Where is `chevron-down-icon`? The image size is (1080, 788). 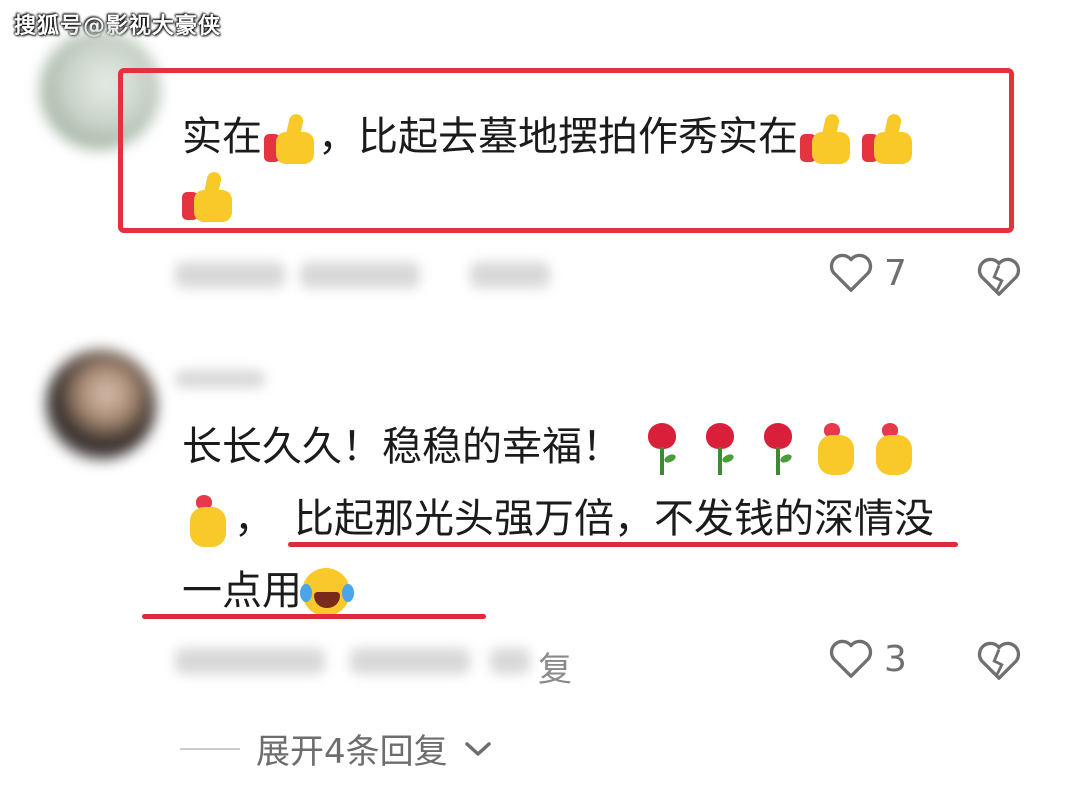 chevron-down-icon is located at coordinates (478, 749).